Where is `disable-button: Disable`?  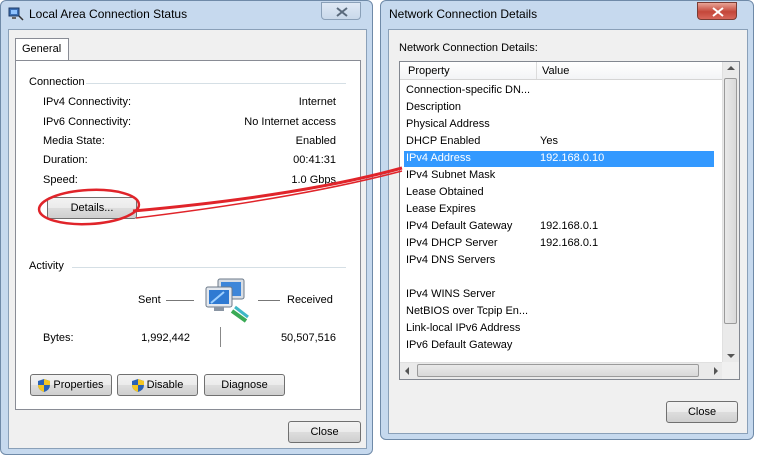
disable-button: Disable is located at coordinates (157, 385).